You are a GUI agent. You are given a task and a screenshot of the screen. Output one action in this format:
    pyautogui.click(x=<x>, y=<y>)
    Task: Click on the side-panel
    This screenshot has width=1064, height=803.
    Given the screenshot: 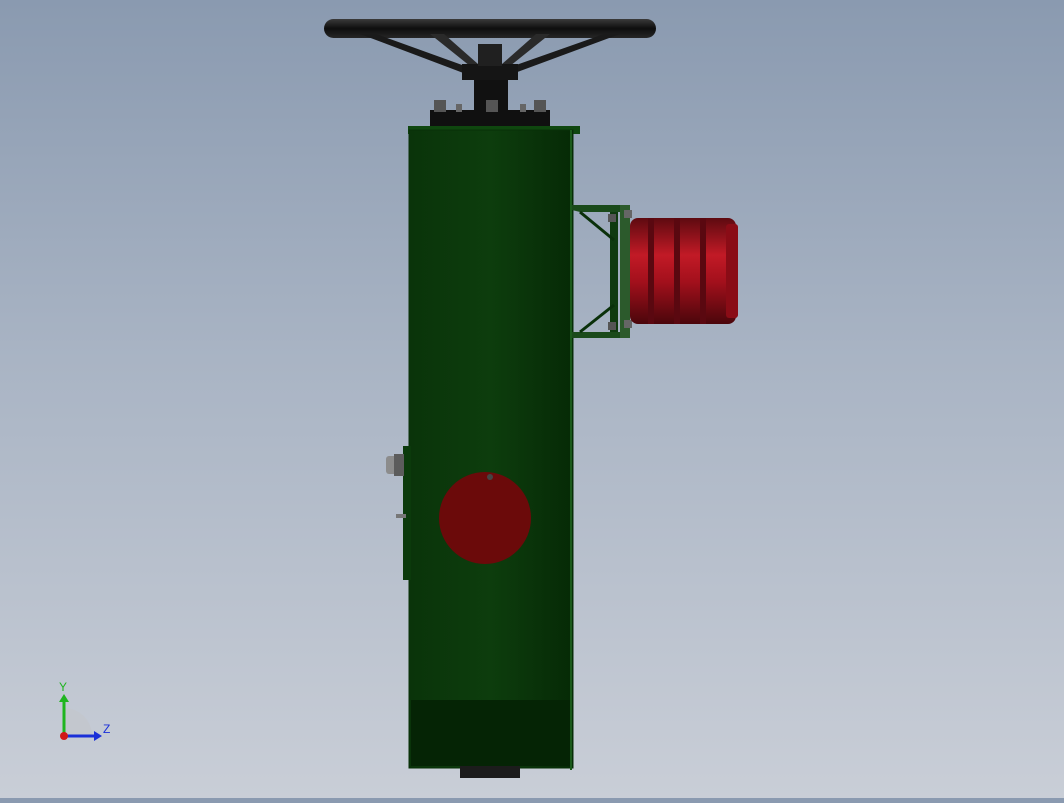 What is the action you would take?
    pyautogui.click(x=407, y=513)
    